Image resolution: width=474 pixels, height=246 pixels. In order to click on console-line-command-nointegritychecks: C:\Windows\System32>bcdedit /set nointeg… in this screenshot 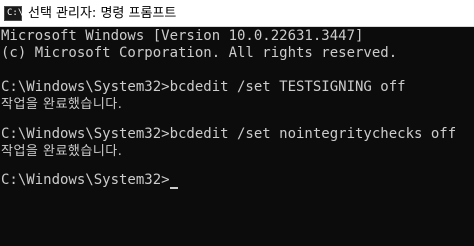, I will do `click(229, 134)`.